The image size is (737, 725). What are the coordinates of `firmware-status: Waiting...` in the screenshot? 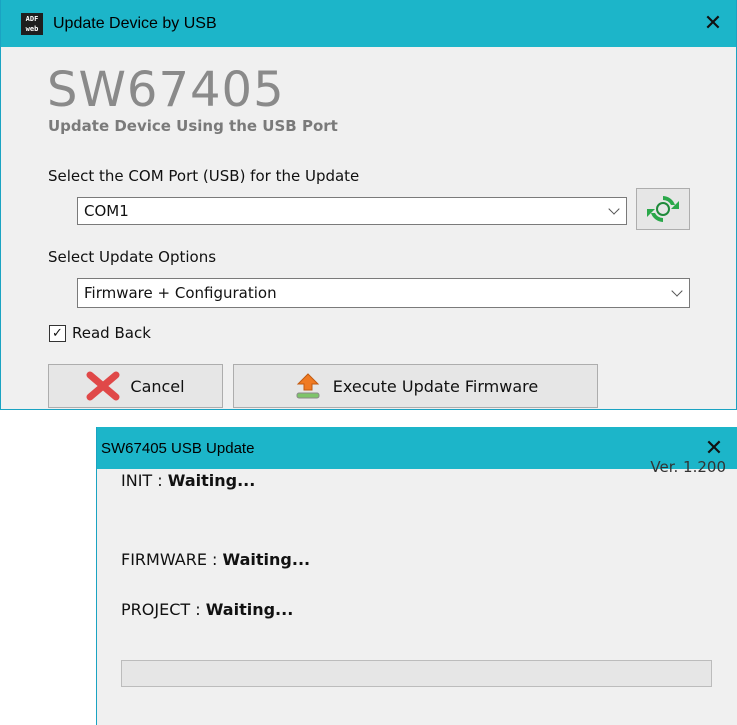 It's located at (266, 559).